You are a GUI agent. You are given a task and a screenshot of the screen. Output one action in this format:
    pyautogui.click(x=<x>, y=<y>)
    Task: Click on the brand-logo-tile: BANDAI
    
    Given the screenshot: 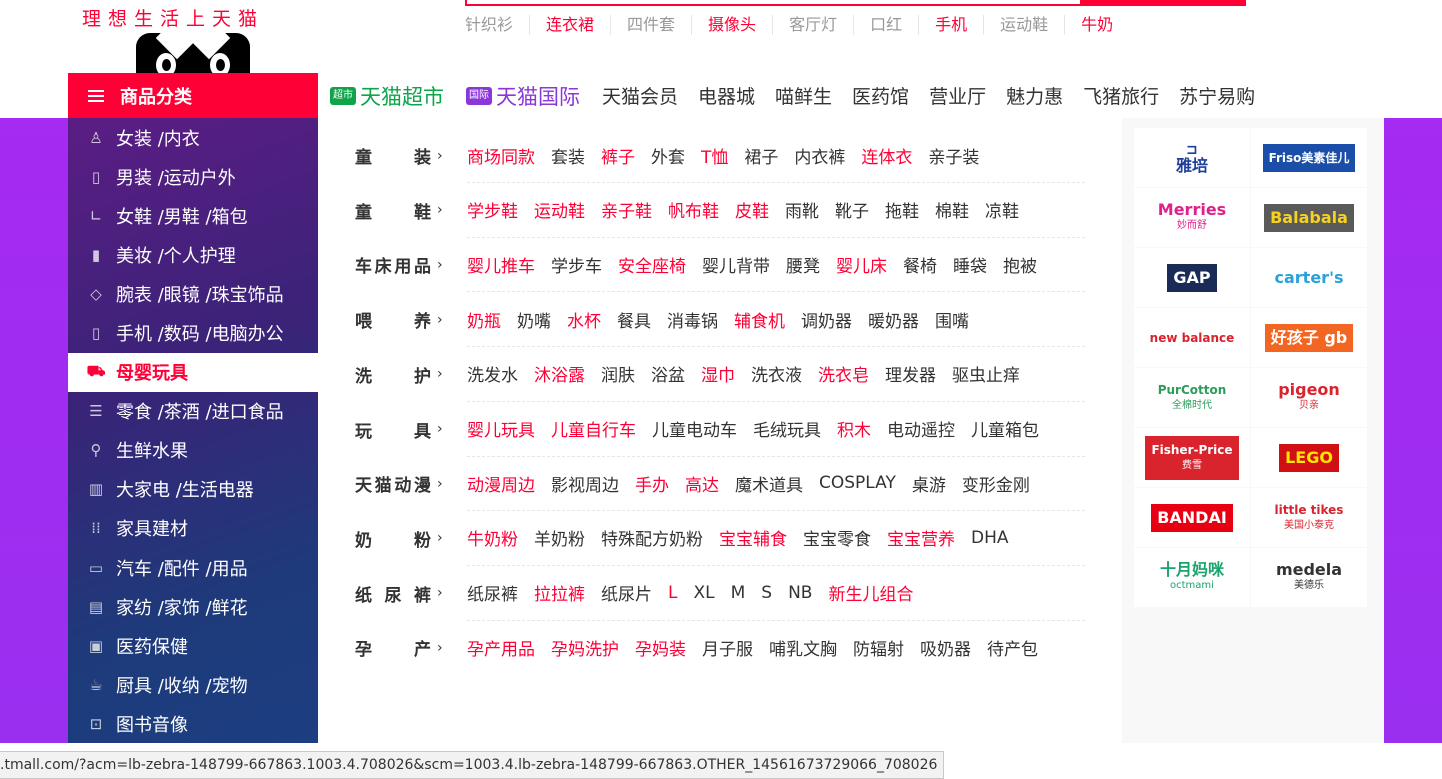 What is the action you would take?
    pyautogui.click(x=1192, y=517)
    